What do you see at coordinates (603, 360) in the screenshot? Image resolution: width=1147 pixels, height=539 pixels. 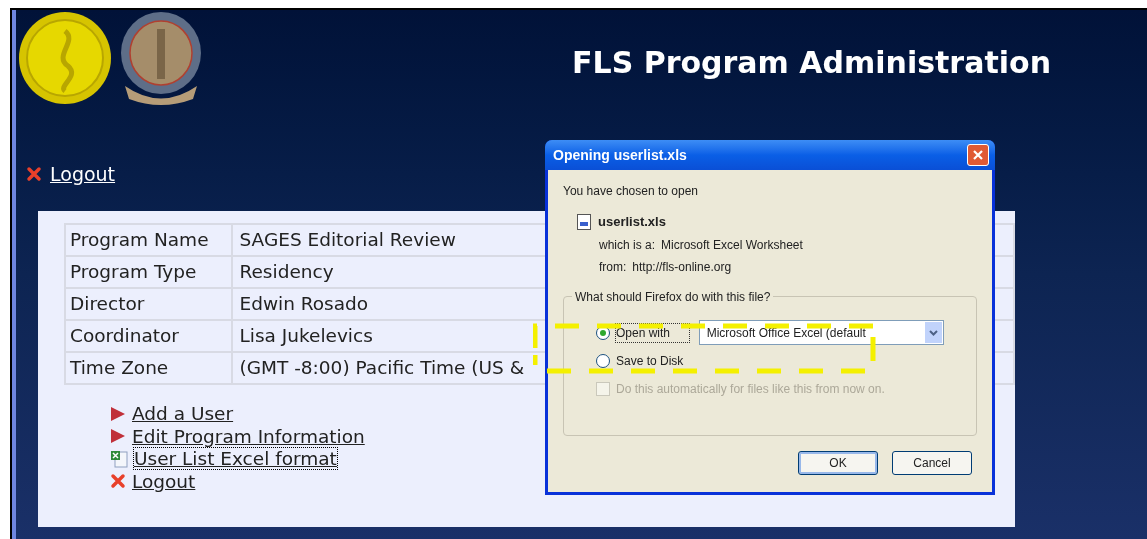 I see `radio-button` at bounding box center [603, 360].